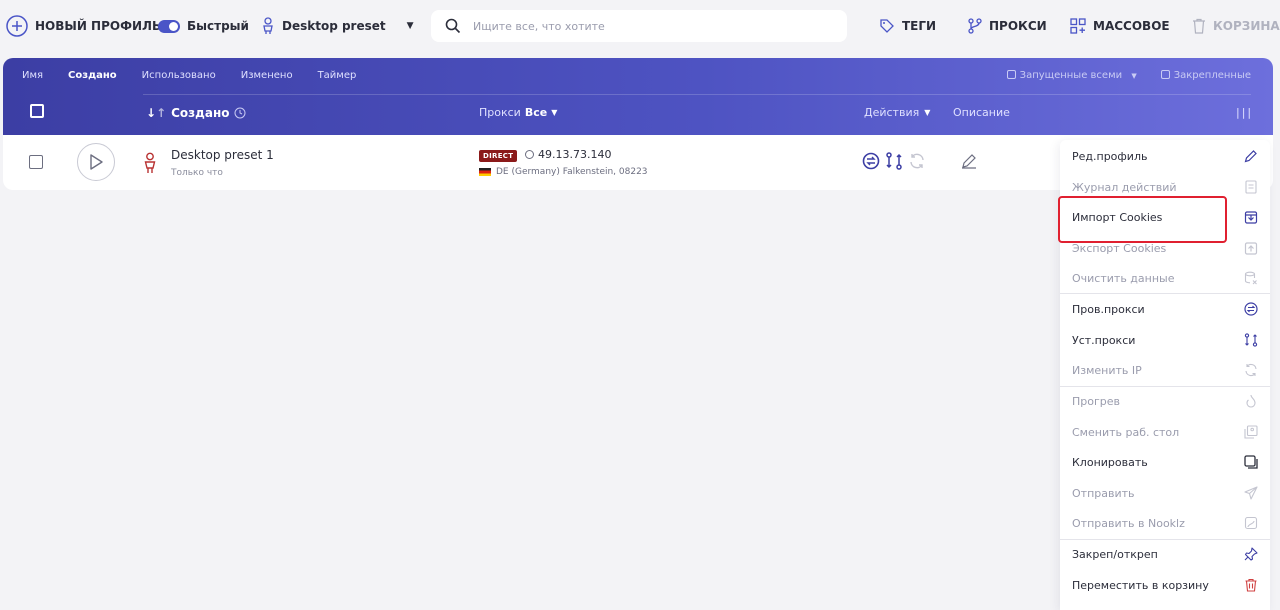  I want to click on menu-item-pin: Закреп/откреп, so click(1165, 554).